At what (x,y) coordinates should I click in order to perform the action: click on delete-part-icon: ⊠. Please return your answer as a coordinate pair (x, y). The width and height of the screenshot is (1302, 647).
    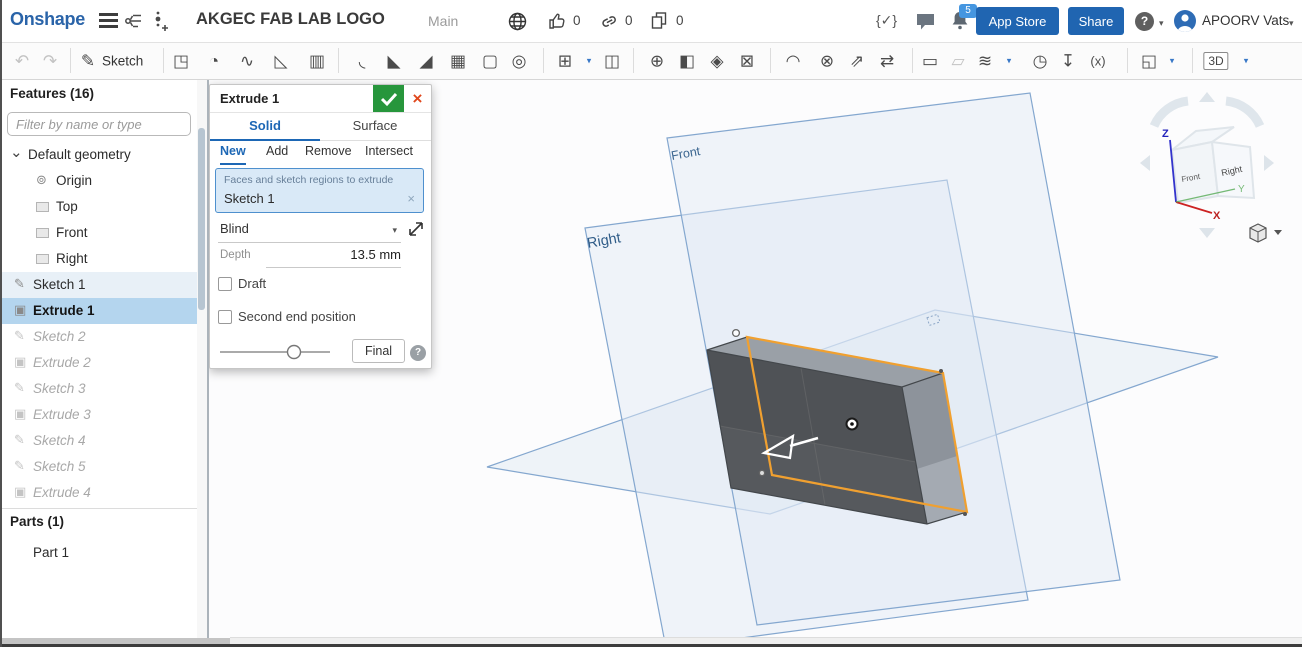
    Looking at the image, I should click on (747, 60).